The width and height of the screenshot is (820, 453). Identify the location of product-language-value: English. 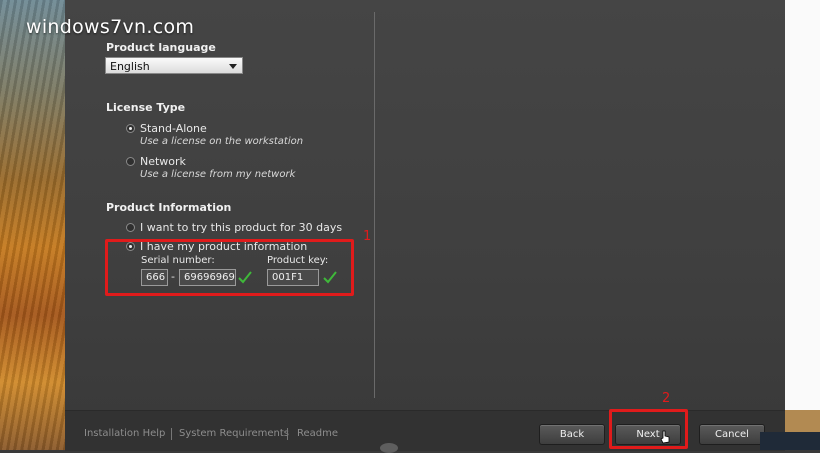
(130, 66).